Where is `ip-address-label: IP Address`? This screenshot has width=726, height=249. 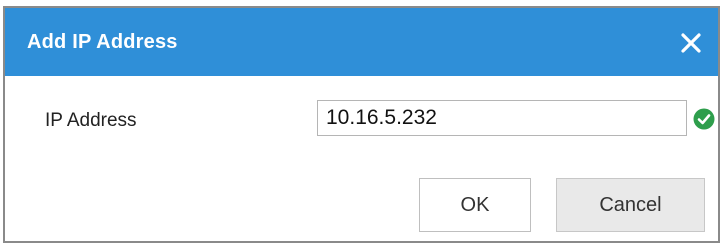 ip-address-label: IP Address is located at coordinates (91, 120).